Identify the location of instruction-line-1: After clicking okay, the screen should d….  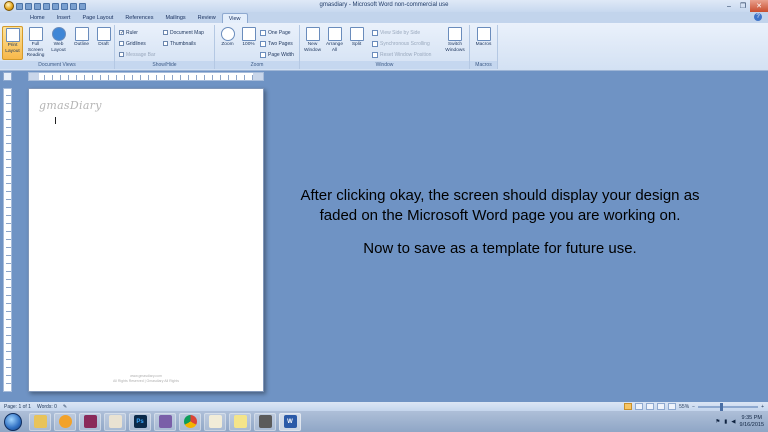
(500, 205).